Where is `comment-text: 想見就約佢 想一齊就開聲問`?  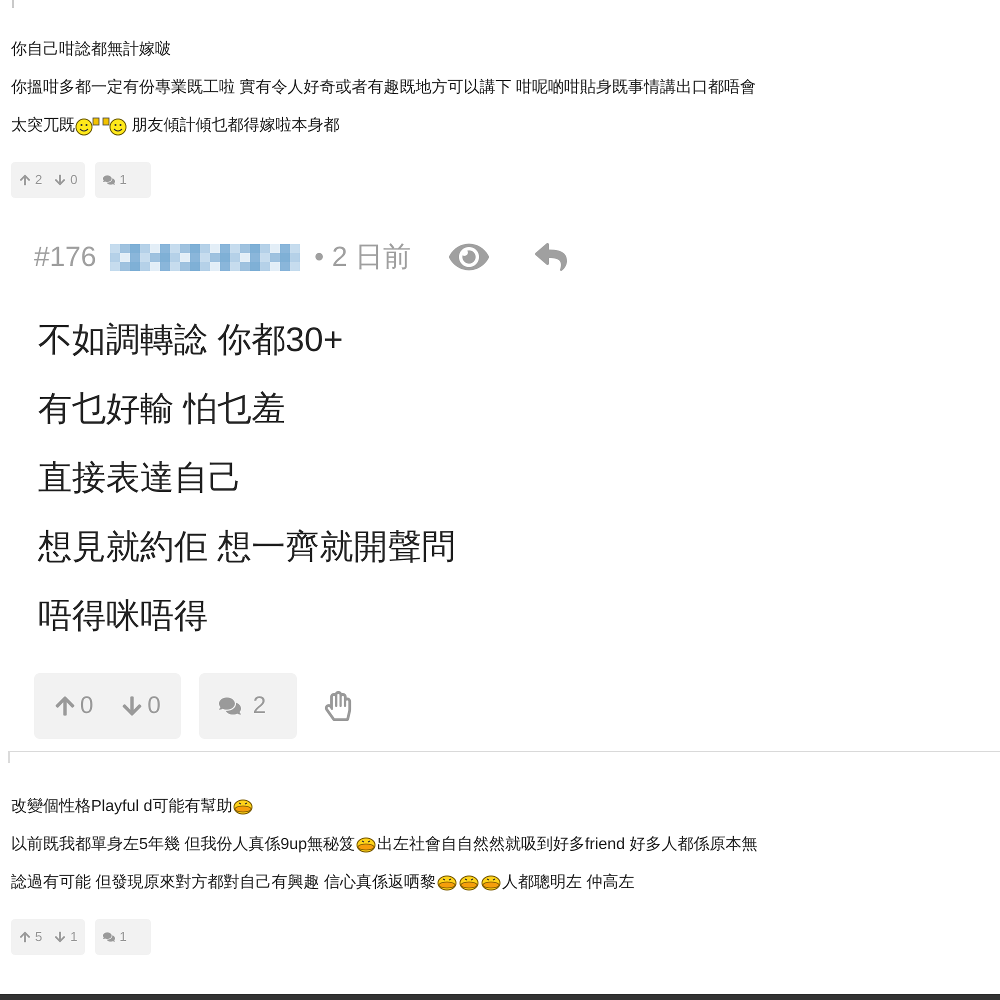
comment-text: 想見就約佢 想一齊就開聲問 is located at coordinates (247, 547).